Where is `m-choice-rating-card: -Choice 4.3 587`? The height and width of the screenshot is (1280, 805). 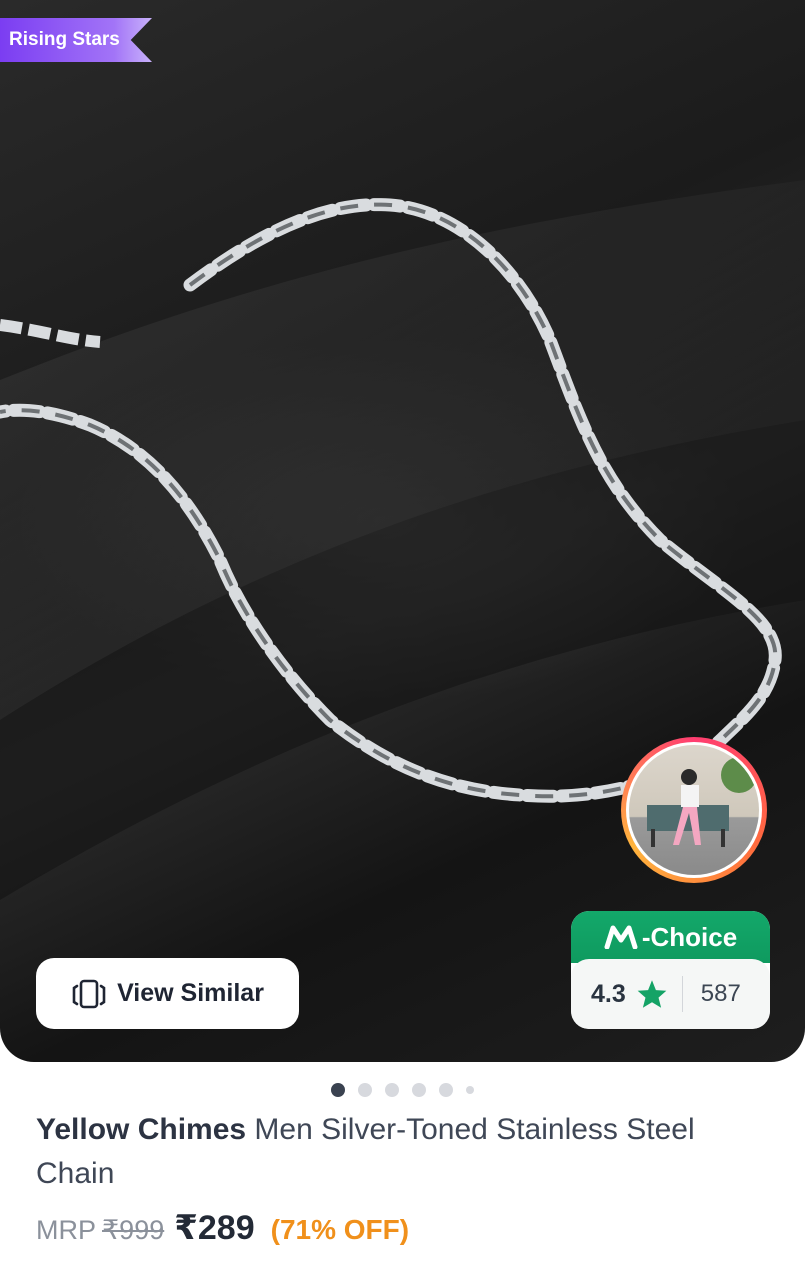 m-choice-rating-card: -Choice 4.3 587 is located at coordinates (670, 970).